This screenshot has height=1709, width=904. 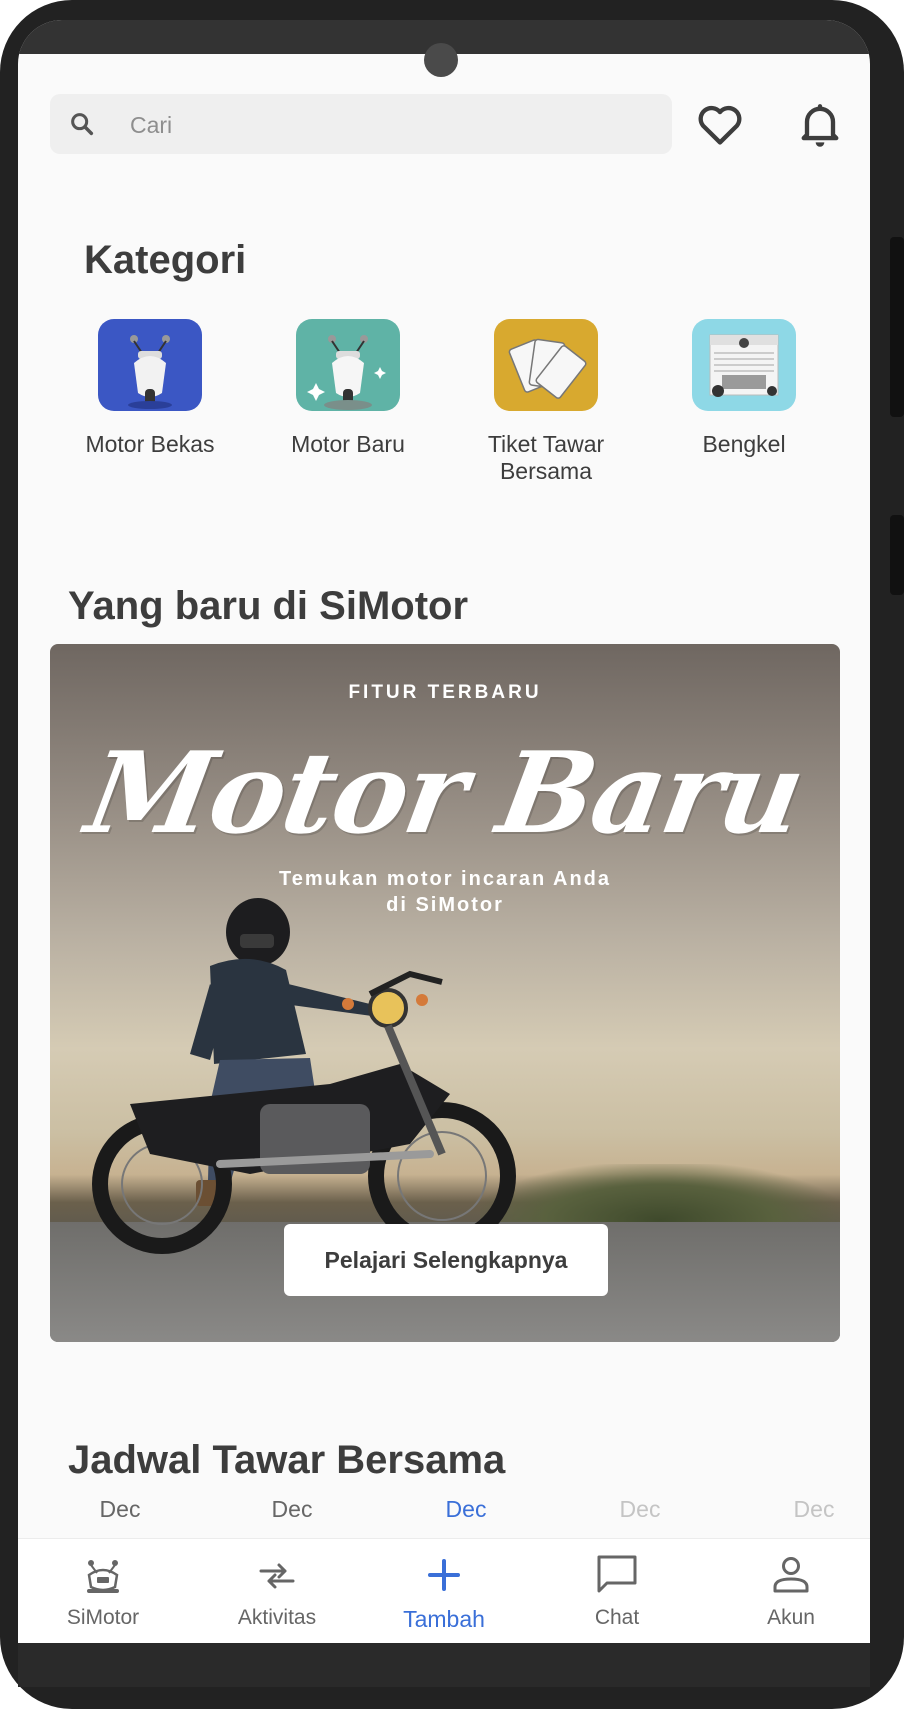 What do you see at coordinates (744, 444) in the screenshot?
I see `category-label: Bengkel` at bounding box center [744, 444].